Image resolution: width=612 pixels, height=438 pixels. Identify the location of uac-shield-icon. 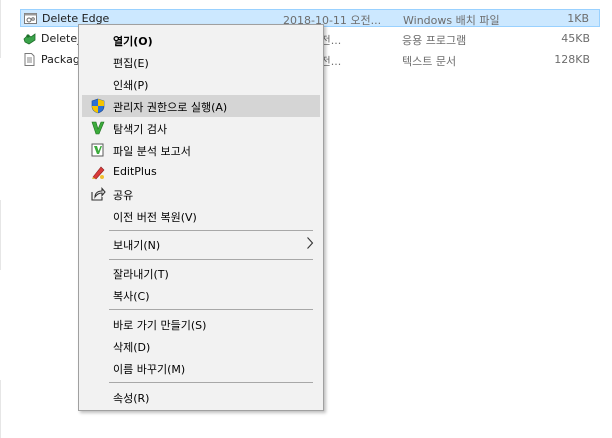
(98, 106).